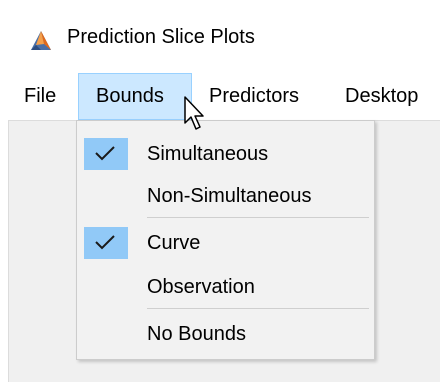 This screenshot has height=382, width=440. What do you see at coordinates (135, 96) in the screenshot?
I see `menu-bounds: Bounds` at bounding box center [135, 96].